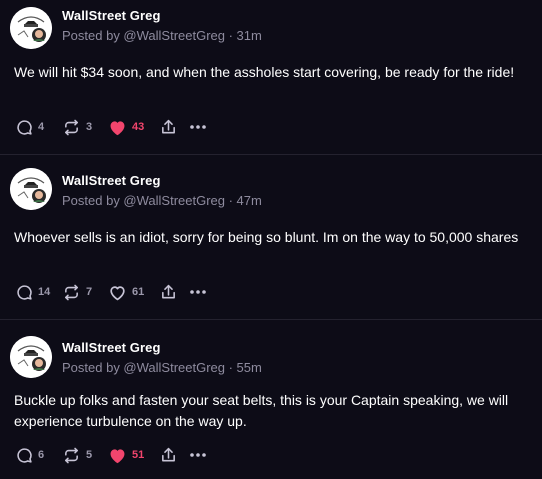 The image size is (542, 479). I want to click on reply-button: 14, so click(39, 292).